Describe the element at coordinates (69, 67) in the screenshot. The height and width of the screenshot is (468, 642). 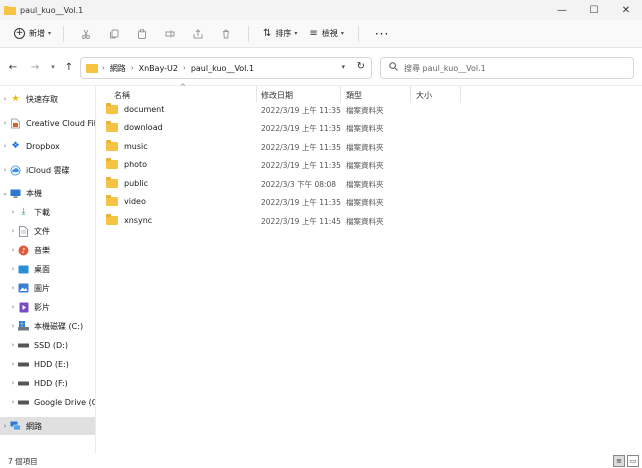
I see `up-button: ↑` at that location.